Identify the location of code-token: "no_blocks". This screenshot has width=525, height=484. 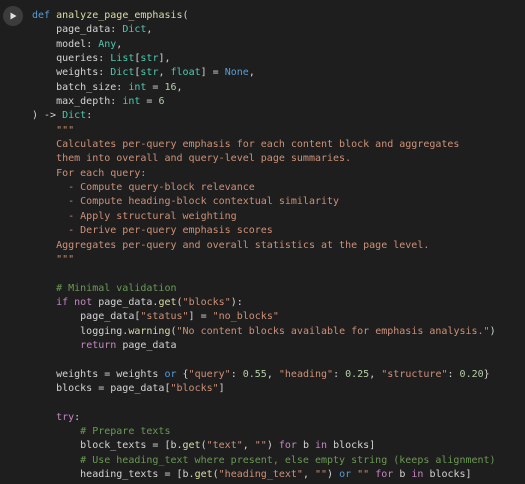
(245, 317).